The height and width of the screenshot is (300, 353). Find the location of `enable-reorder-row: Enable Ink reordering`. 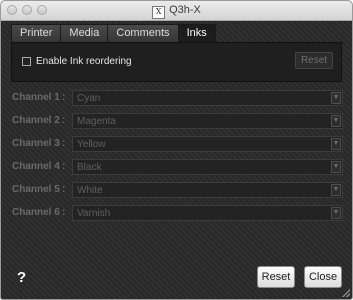

enable-reorder-row: Enable Ink reordering is located at coordinates (77, 61).